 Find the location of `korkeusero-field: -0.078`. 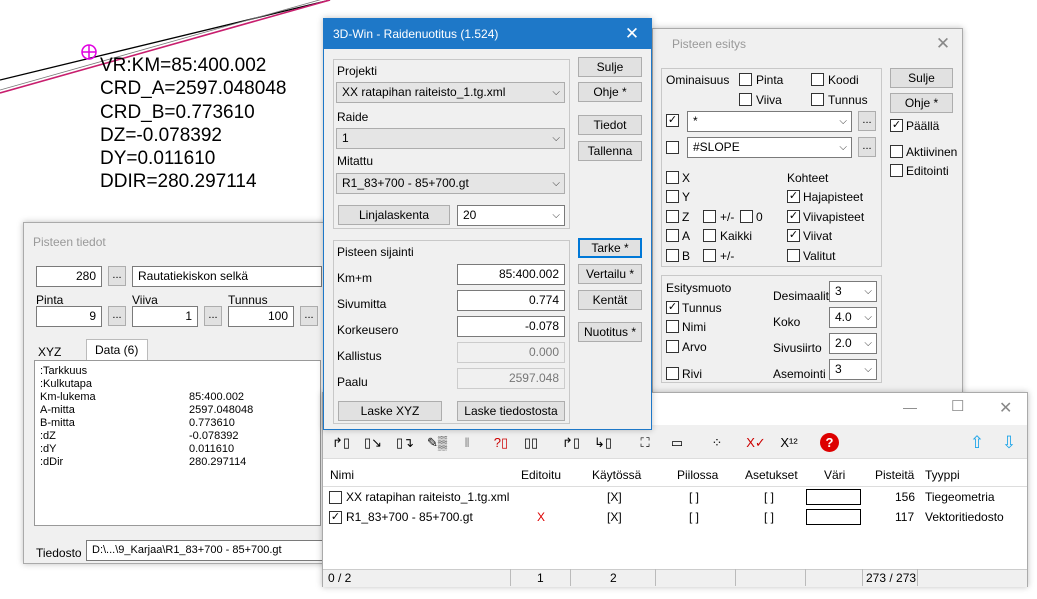

korkeusero-field: -0.078 is located at coordinates (511, 326).